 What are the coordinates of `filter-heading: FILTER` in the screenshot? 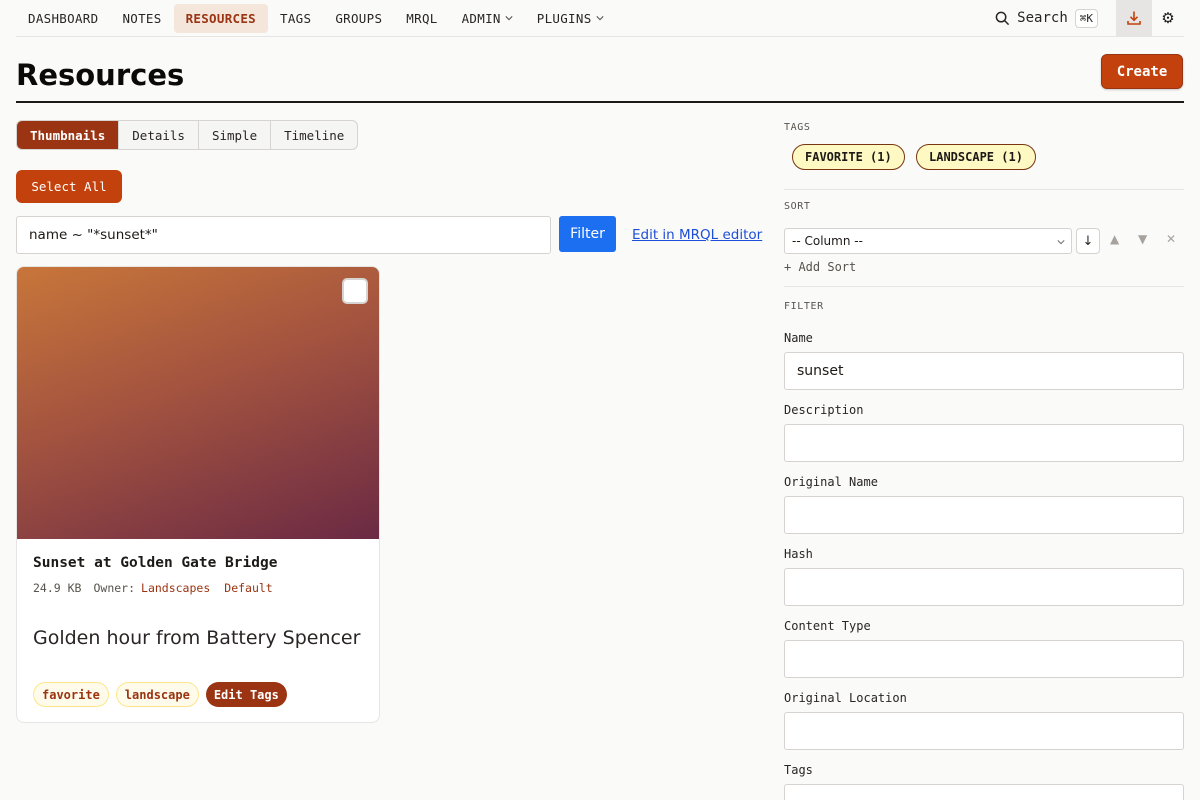 It's located at (804, 306).